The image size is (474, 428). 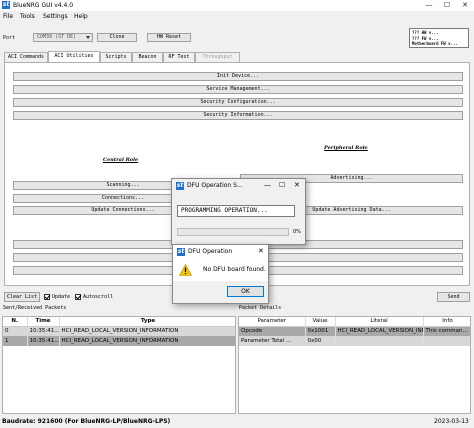 What do you see at coordinates (74, 56) in the screenshot?
I see `tab-aci-utilities: ACI Utilities` at bounding box center [74, 56].